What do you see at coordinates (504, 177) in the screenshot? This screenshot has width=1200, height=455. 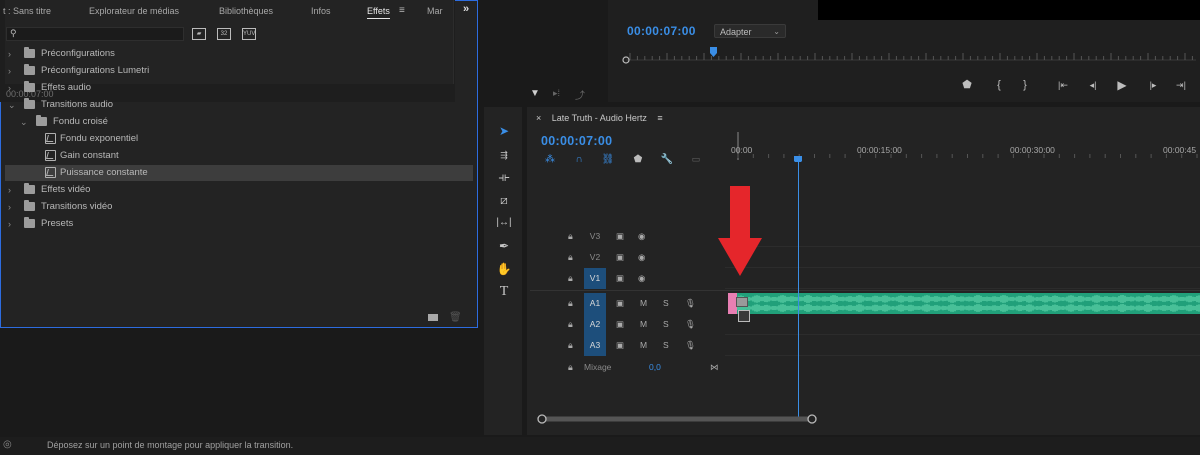 I see `ripple-edit-tool-icon: ⟛` at bounding box center [504, 177].